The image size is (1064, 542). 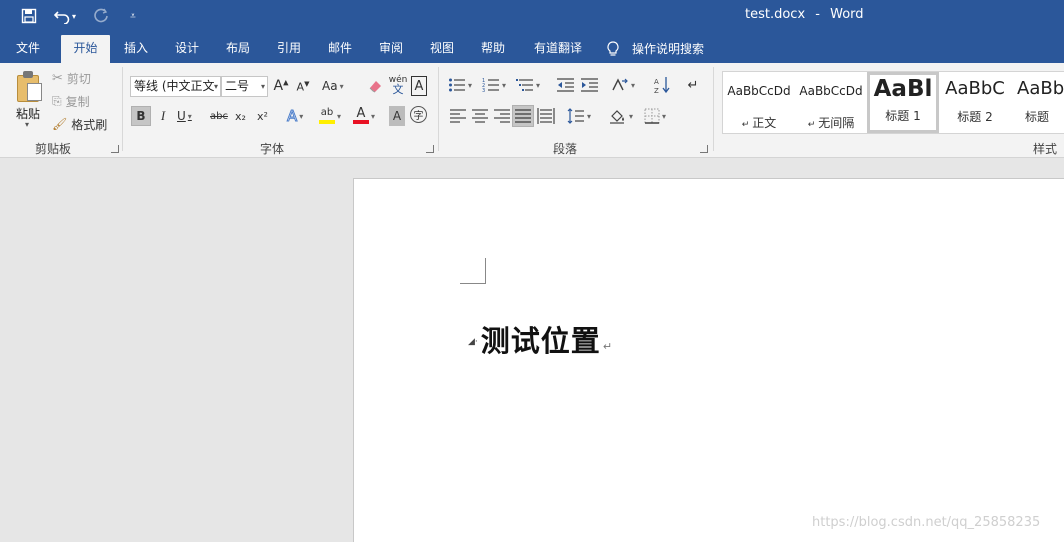 What do you see at coordinates (65, 16) in the screenshot?
I see `undo-button: ▾` at bounding box center [65, 16].